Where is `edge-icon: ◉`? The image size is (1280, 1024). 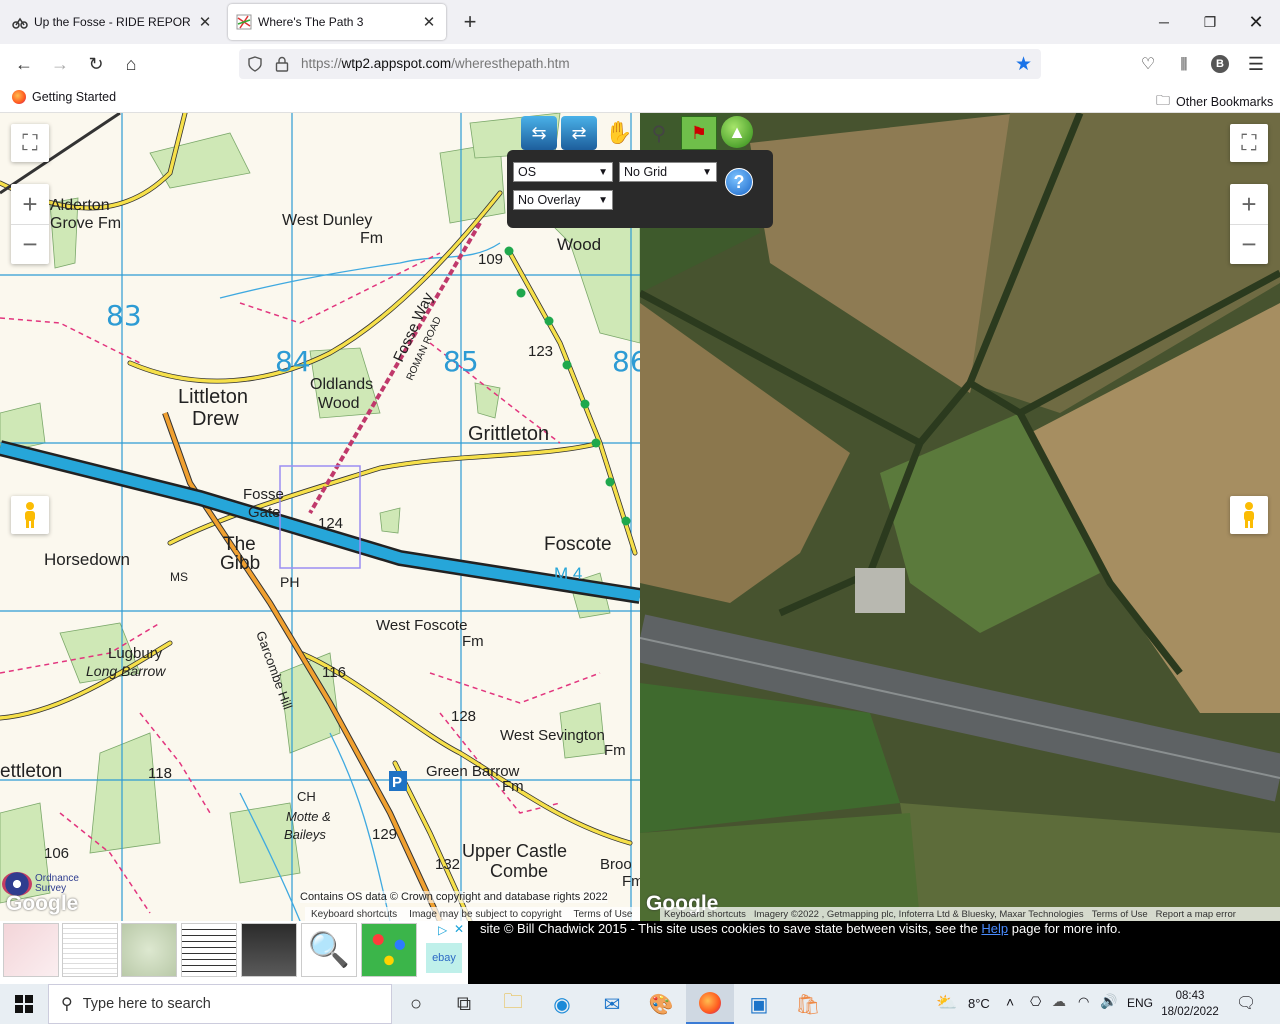
edge-icon: ◉ is located at coordinates (562, 1004).